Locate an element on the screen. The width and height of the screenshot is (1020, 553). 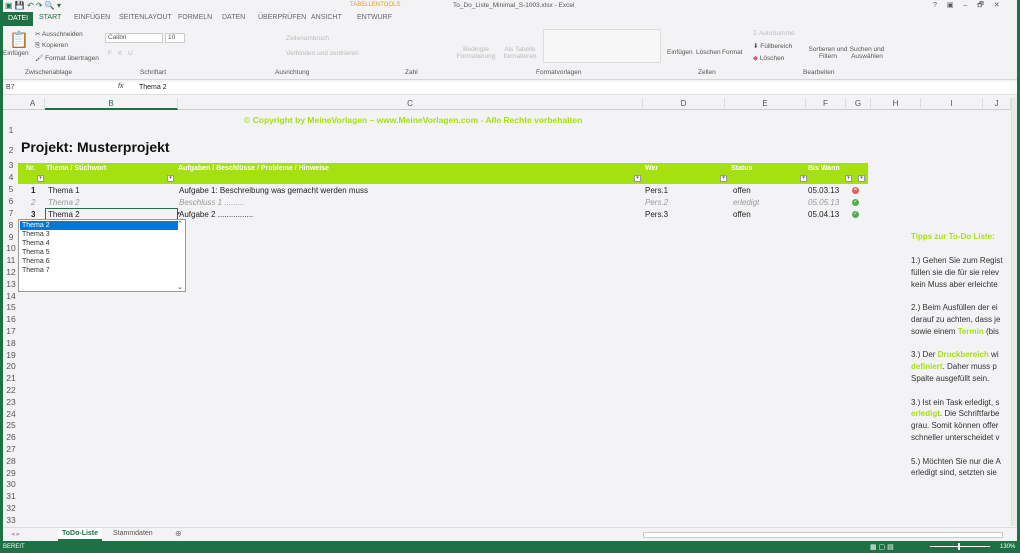
insert-cells-button: Einfügen is located at coordinates (680, 52).